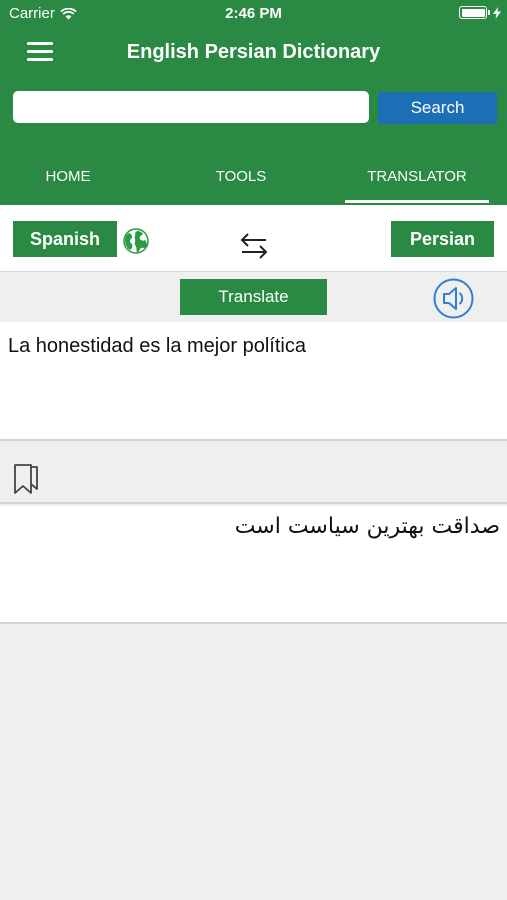  I want to click on language-selector-row: Spanish Persian, so click(253, 238).